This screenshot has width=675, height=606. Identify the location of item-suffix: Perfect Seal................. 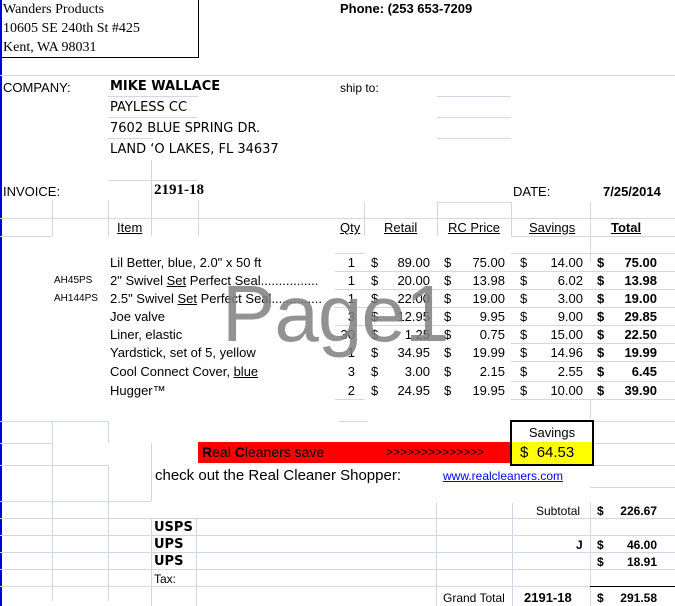
(252, 280).